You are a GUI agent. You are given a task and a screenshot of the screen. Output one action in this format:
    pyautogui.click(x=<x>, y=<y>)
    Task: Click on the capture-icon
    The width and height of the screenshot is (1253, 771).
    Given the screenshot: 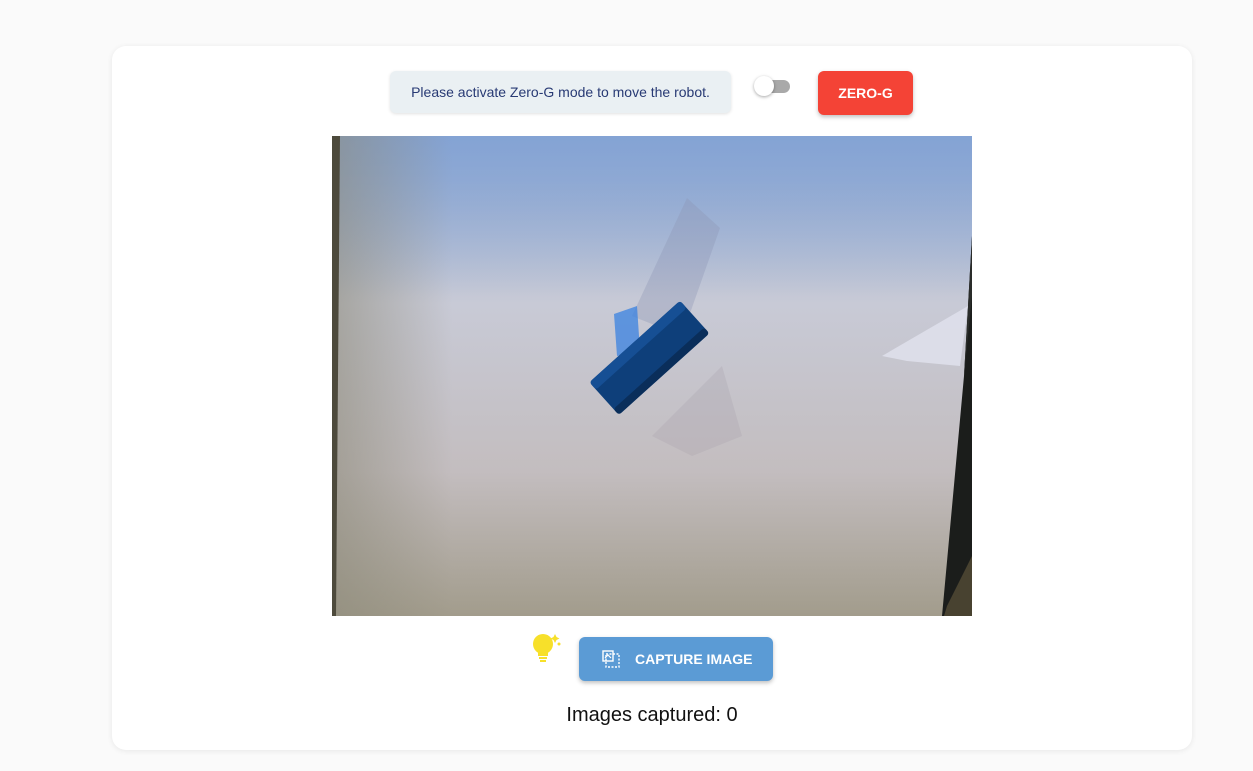 What is the action you would take?
    pyautogui.click(x=611, y=659)
    